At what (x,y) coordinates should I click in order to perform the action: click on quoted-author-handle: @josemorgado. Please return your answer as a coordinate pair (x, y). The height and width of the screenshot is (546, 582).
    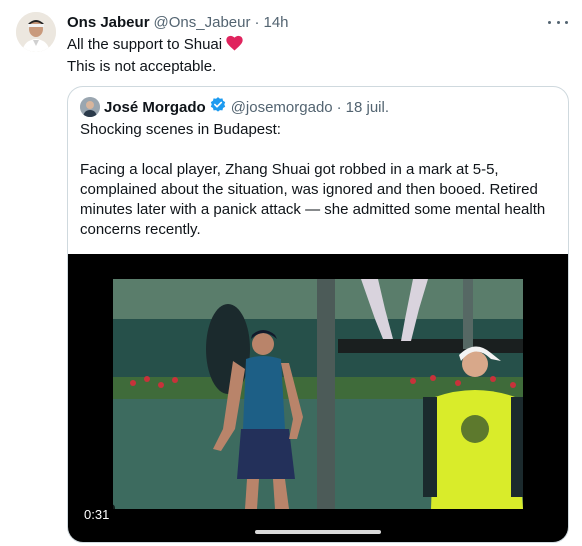
    Looking at the image, I should click on (282, 107).